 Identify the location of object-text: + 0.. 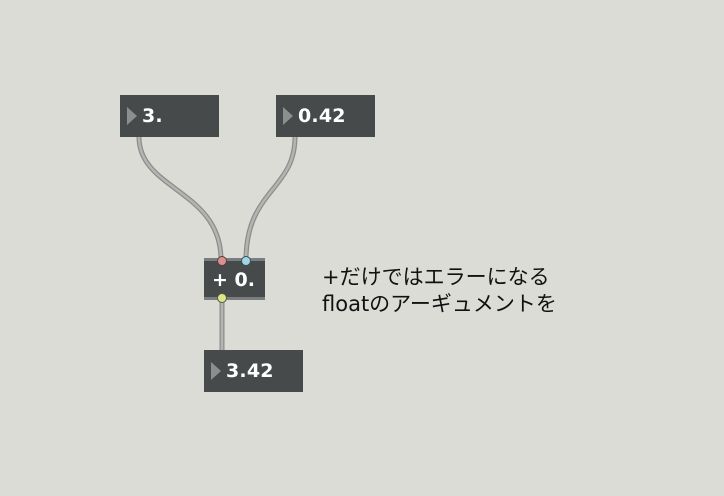
(233, 280).